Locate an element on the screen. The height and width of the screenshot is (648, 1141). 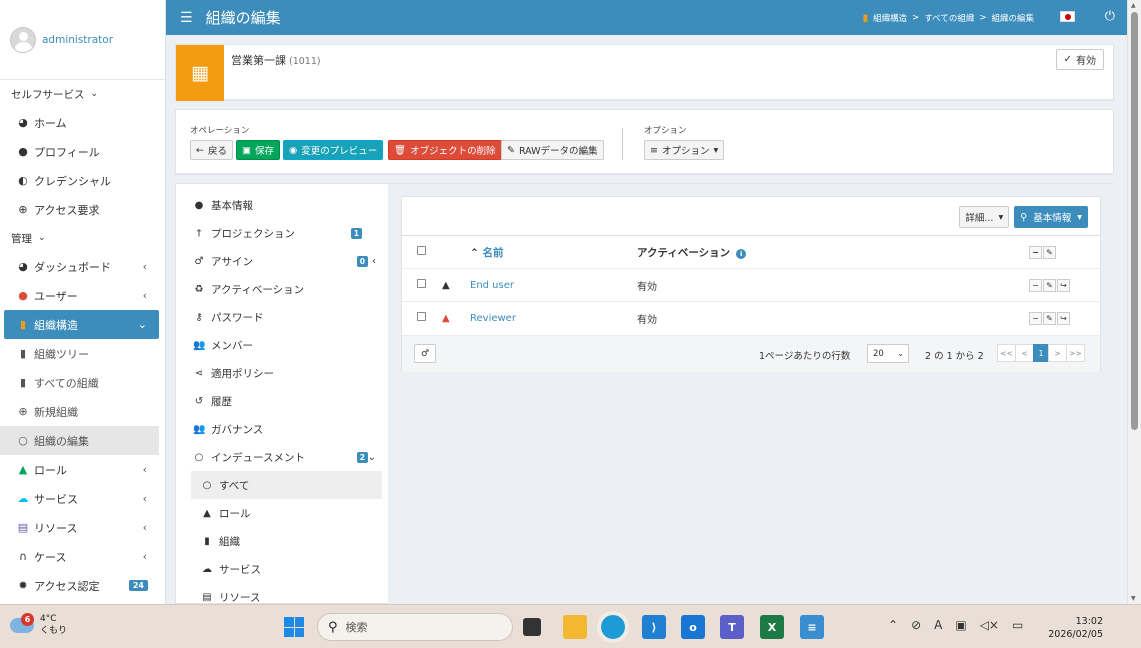
volume-muted-icon: ◁× is located at coordinates (989, 625).